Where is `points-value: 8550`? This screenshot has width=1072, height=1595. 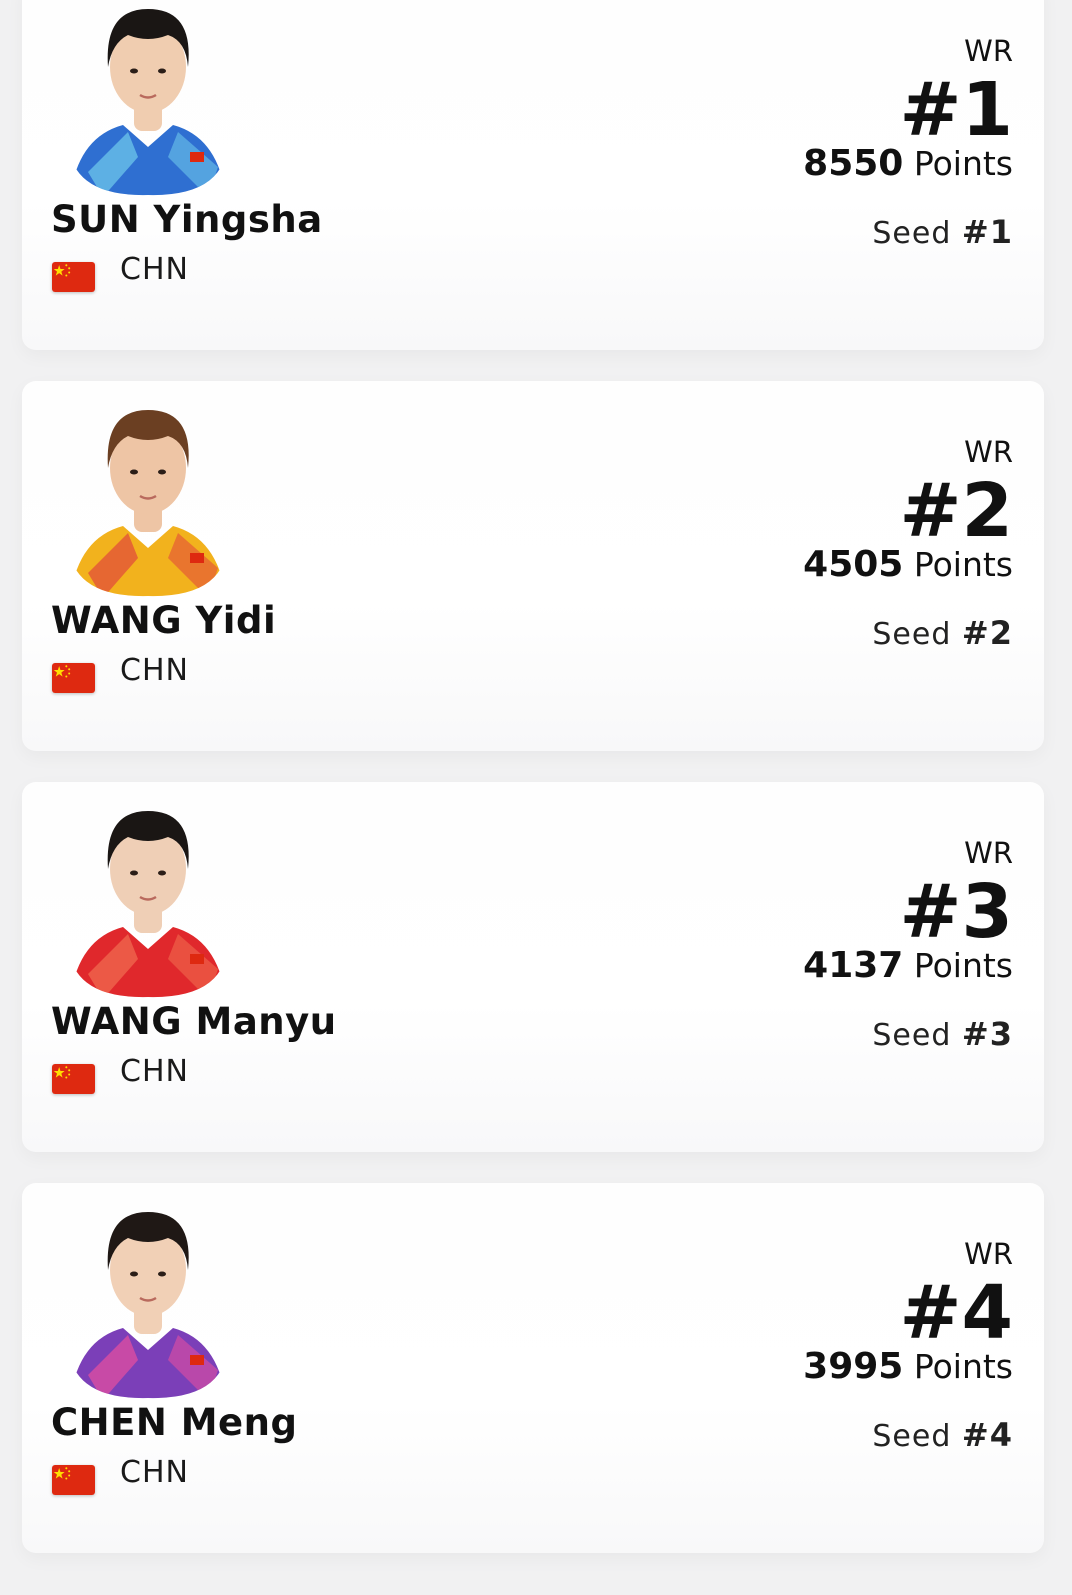
points-value: 8550 is located at coordinates (853, 163).